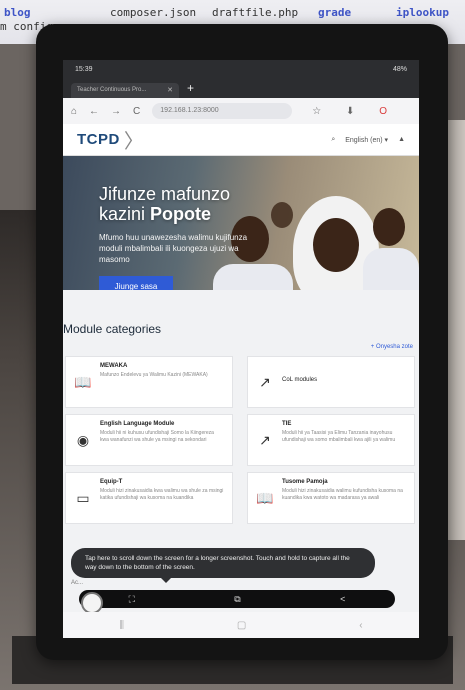 The image size is (465, 690). I want to click on bg-file-grade: grade, so click(335, 12).